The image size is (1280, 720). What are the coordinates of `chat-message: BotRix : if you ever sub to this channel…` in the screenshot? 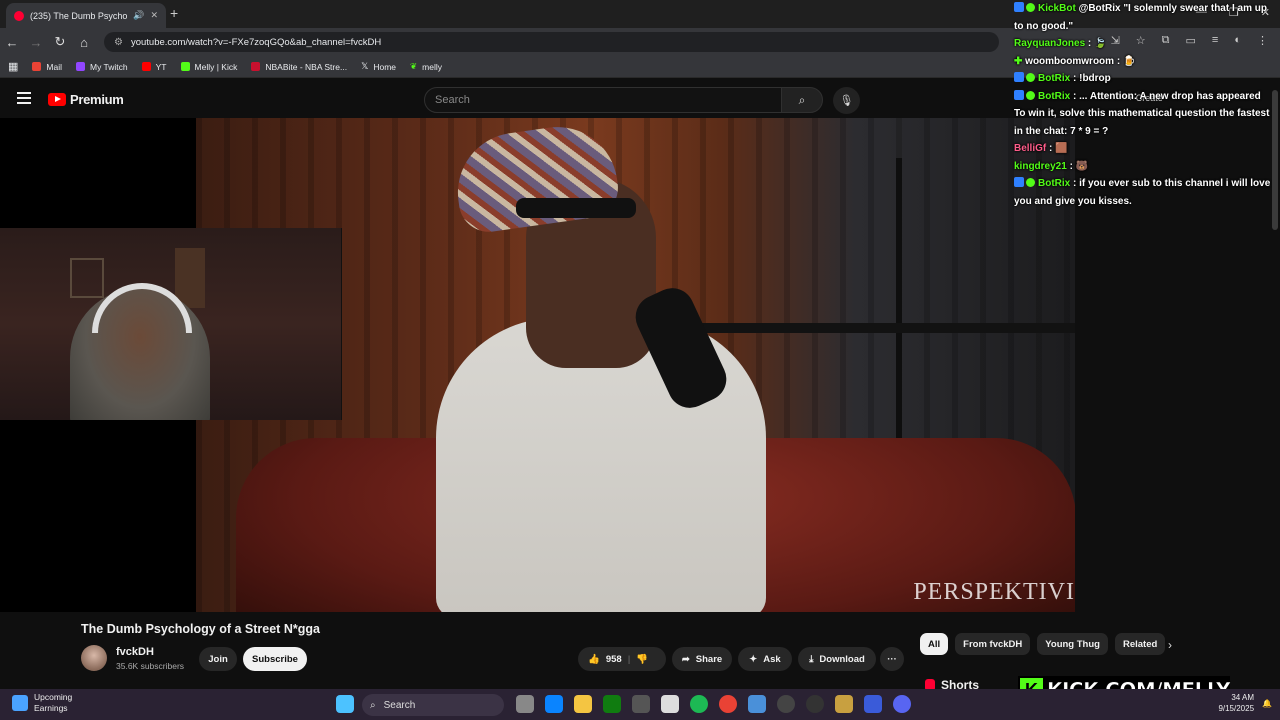 It's located at (1144, 184).